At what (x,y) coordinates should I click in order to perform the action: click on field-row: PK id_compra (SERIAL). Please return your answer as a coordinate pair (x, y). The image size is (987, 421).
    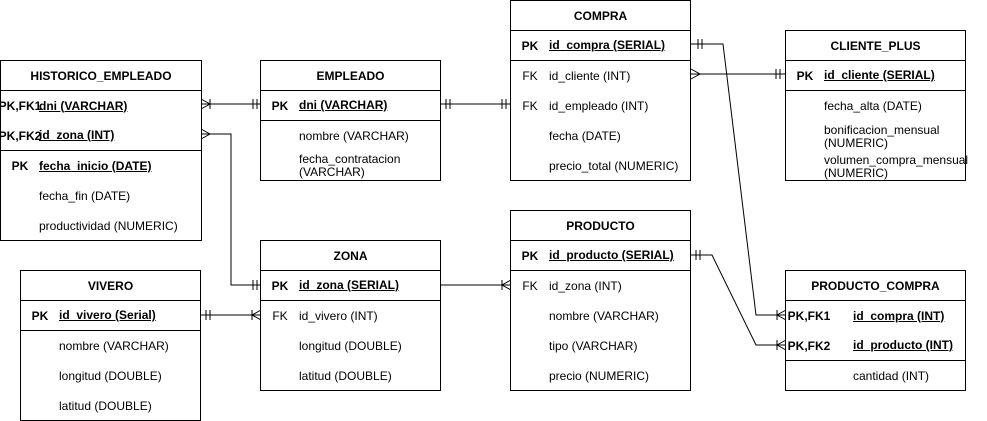
    Looking at the image, I should click on (600, 46).